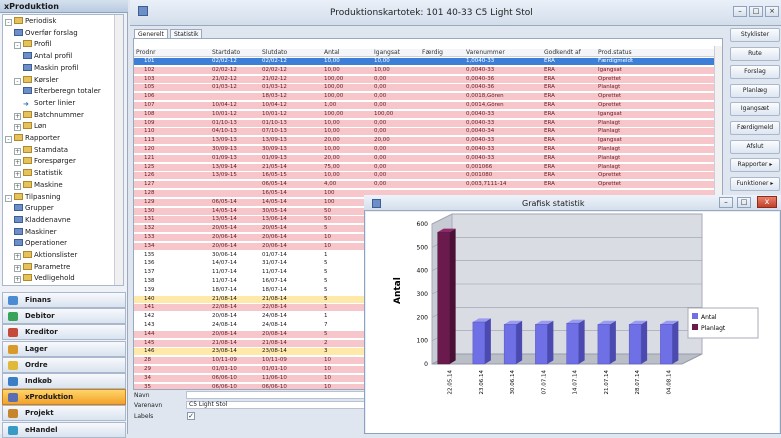 This screenshot has height=438, width=781. I want to click on column-header: Slutdato, so click(274, 52).